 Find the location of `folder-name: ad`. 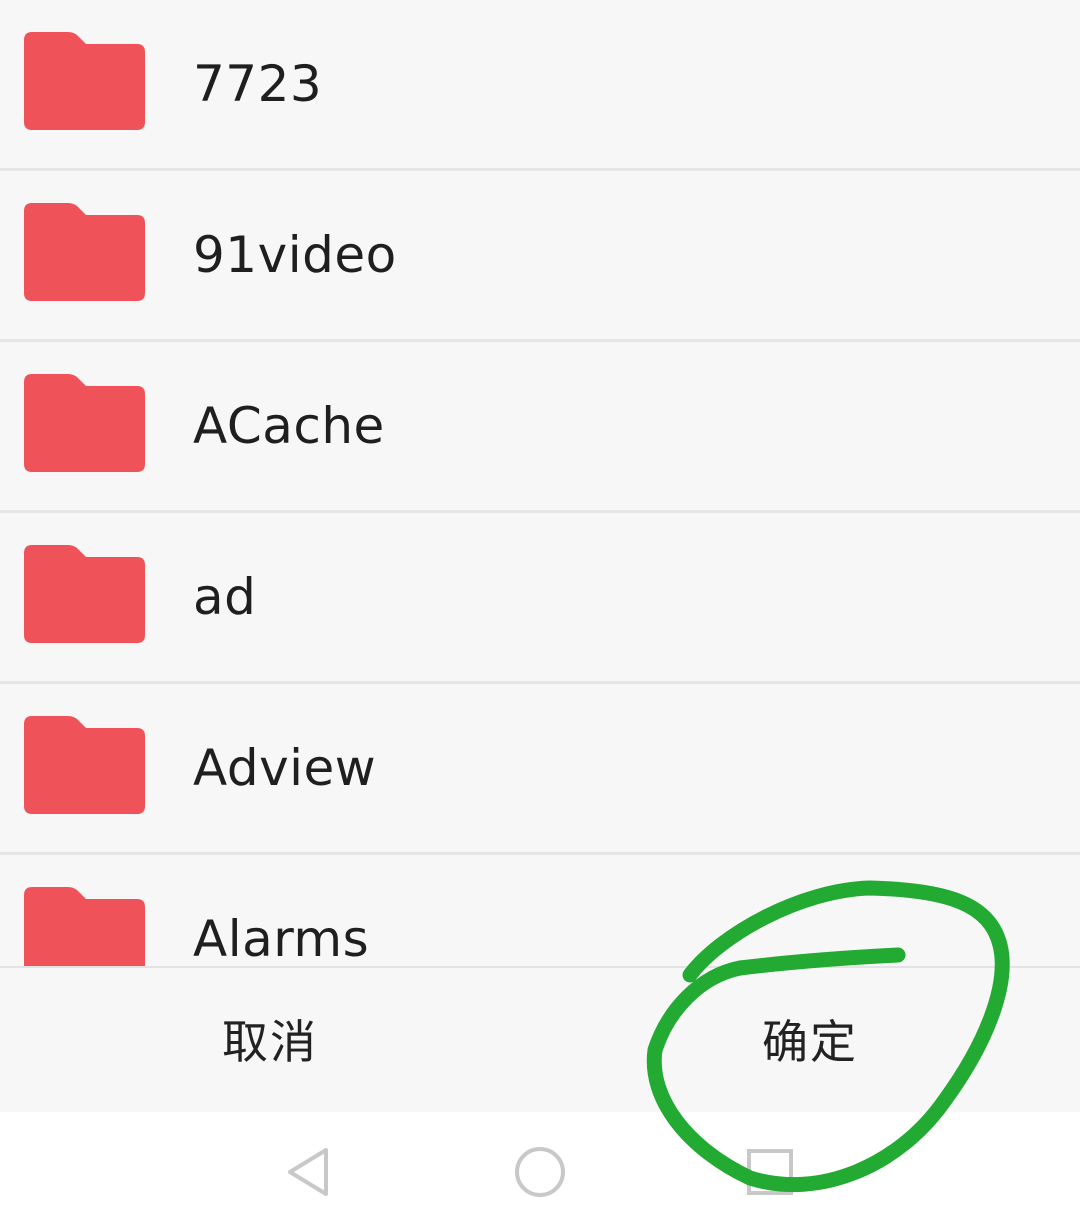

folder-name: ad is located at coordinates (225, 597).